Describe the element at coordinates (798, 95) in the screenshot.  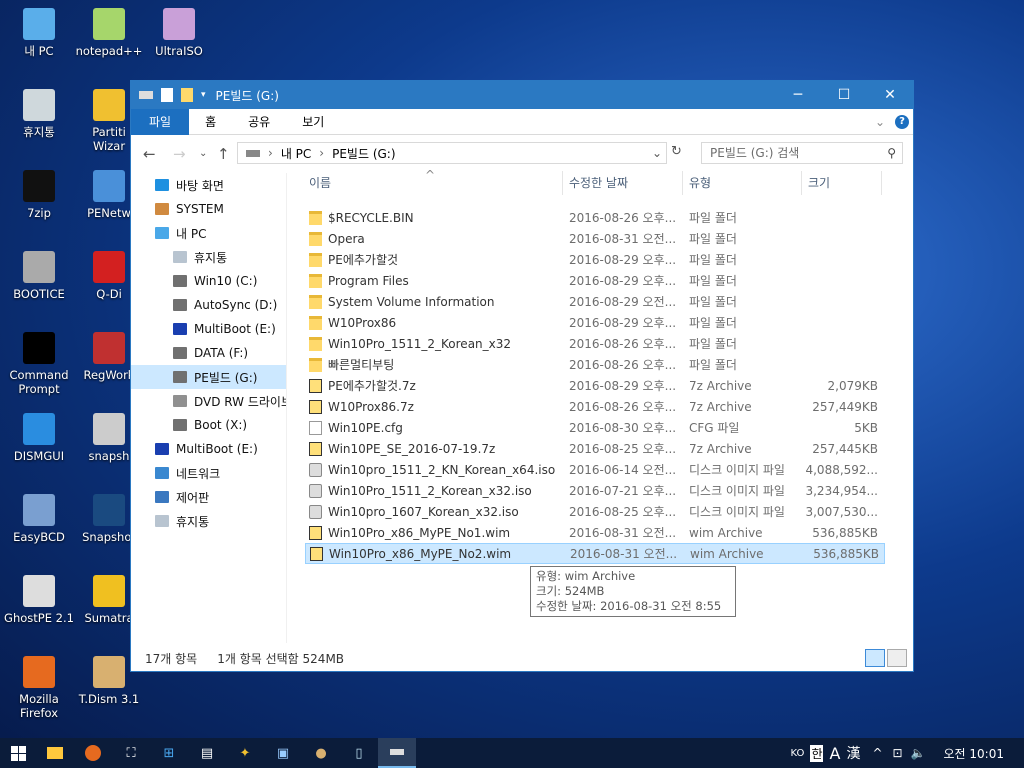
I see `minimize-button: ─` at that location.